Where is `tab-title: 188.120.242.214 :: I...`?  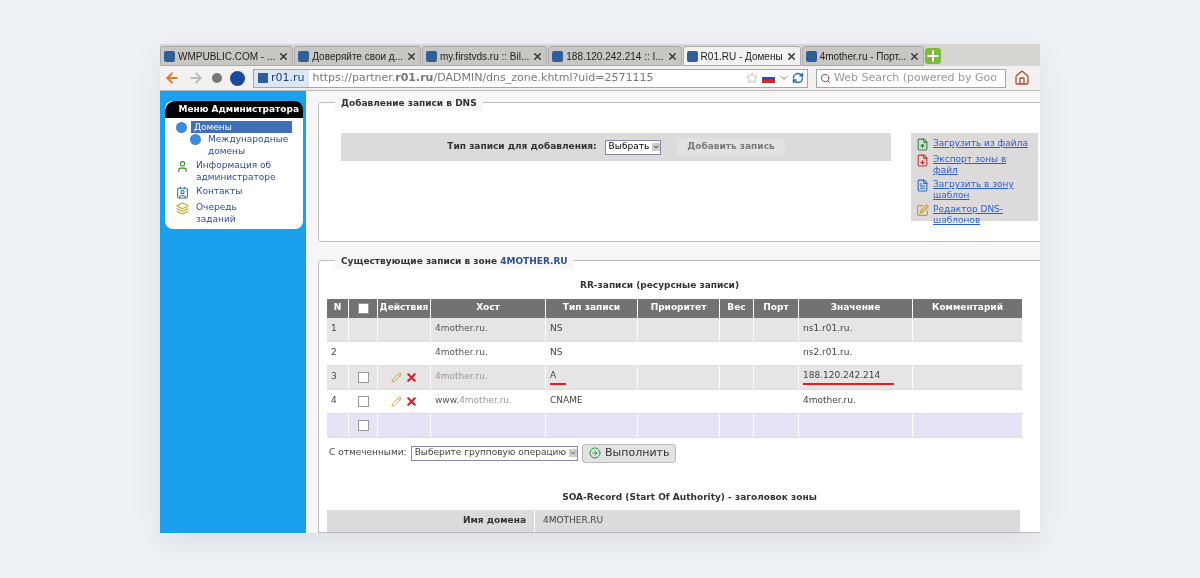
tab-title: 188.120.242.214 :: I... is located at coordinates (615, 56).